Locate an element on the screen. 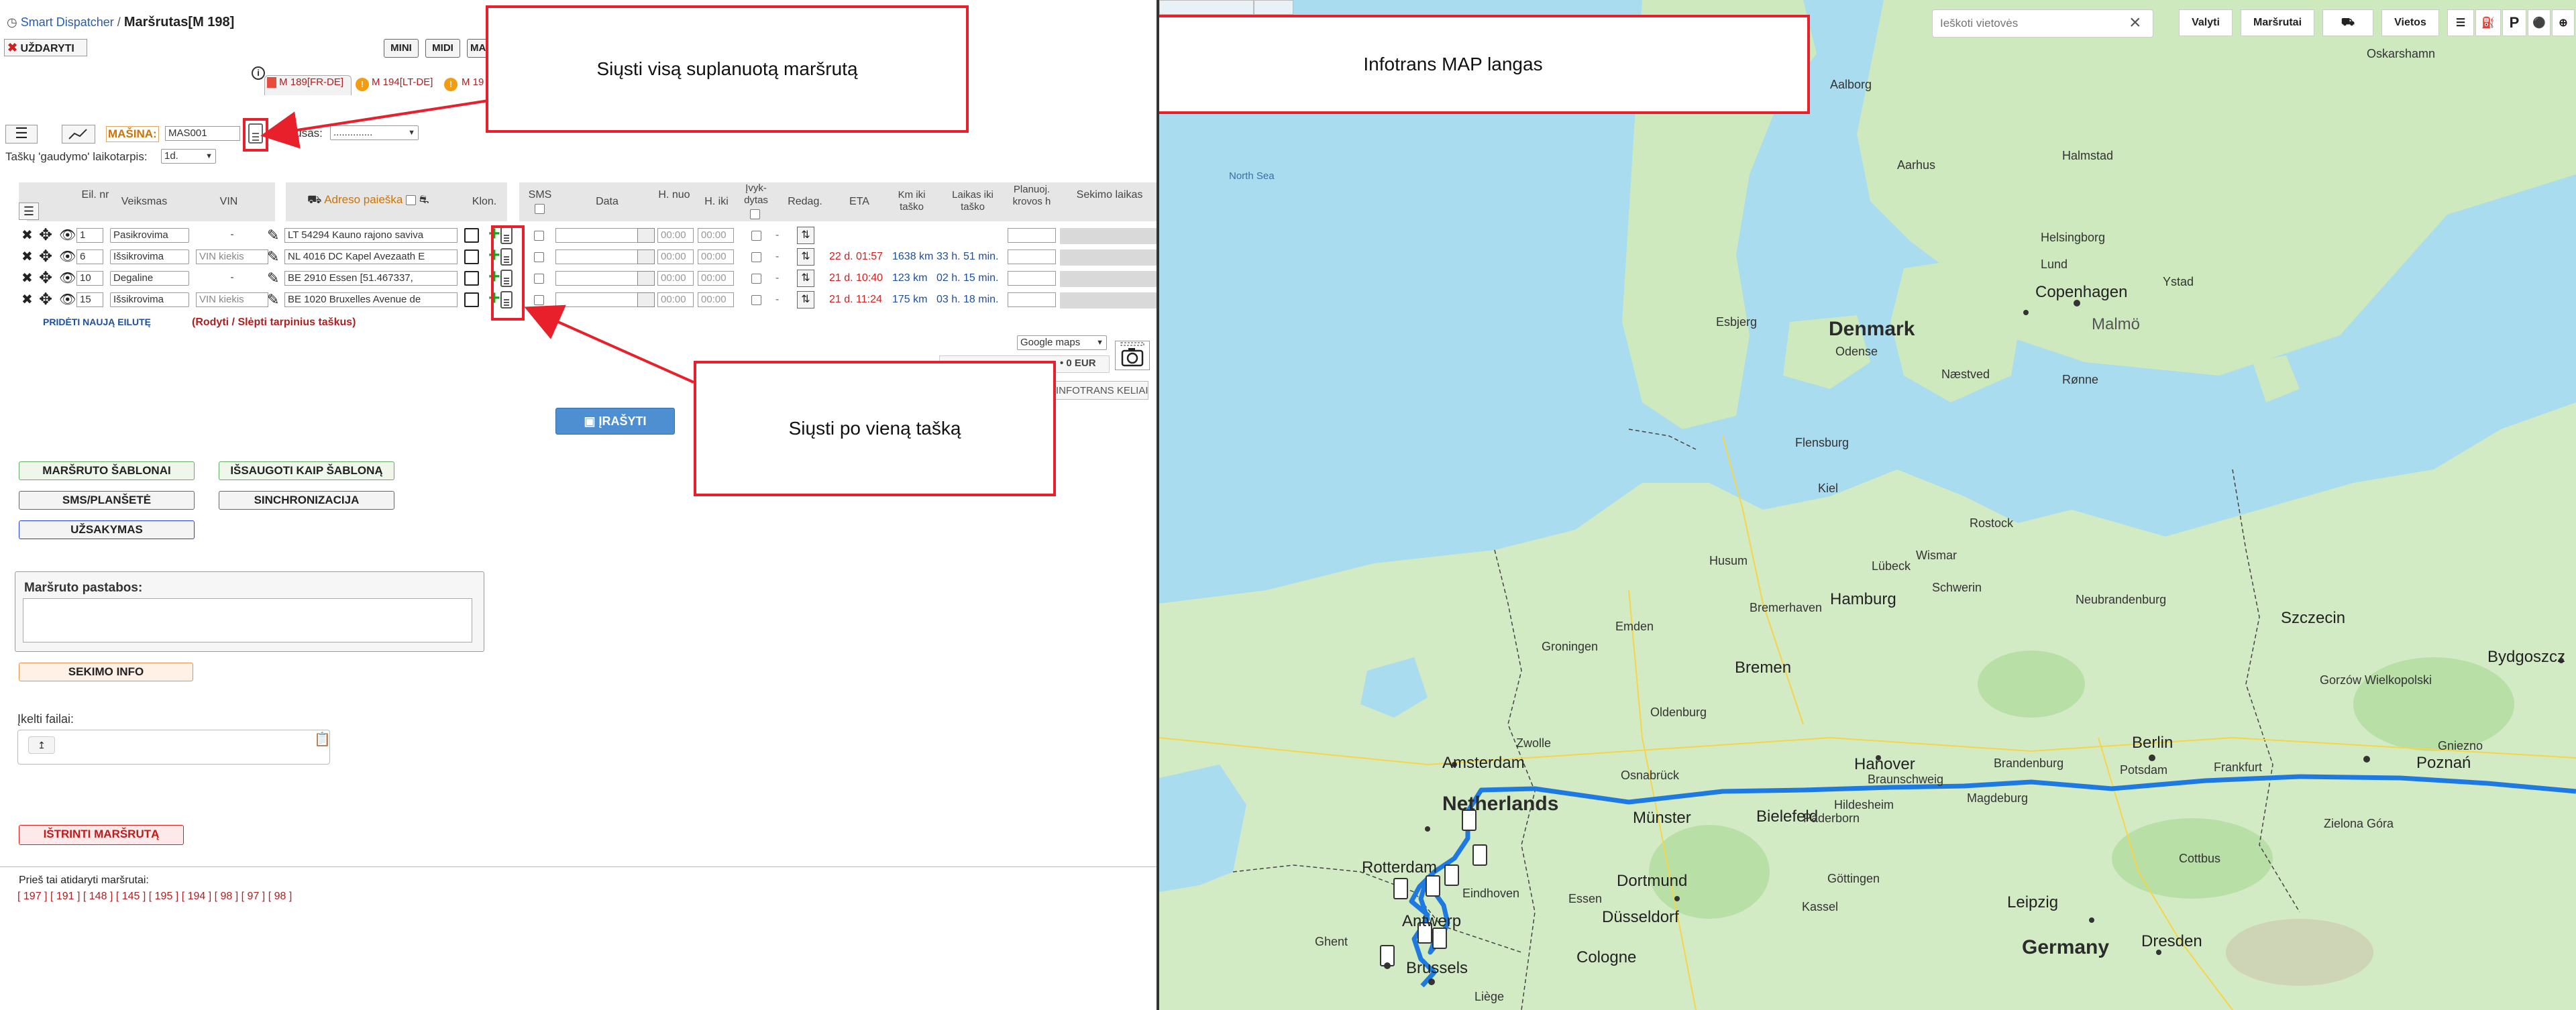 The height and width of the screenshot is (1010, 2576). border-dk-de is located at coordinates (1662, 439).